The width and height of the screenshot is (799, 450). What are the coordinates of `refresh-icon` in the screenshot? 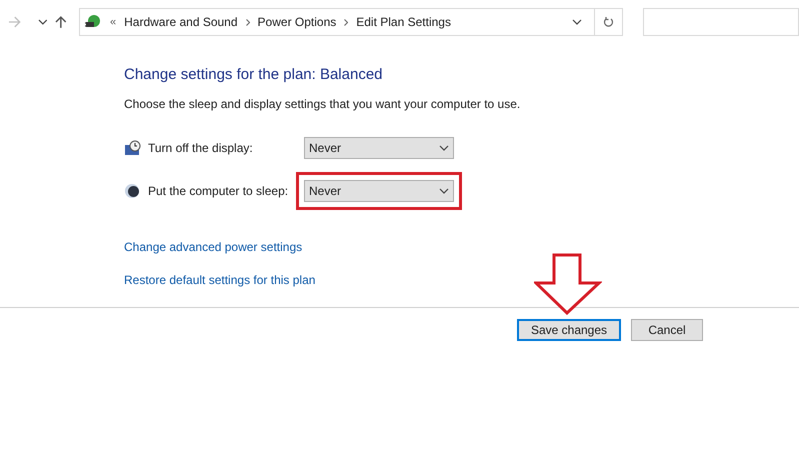 It's located at (608, 22).